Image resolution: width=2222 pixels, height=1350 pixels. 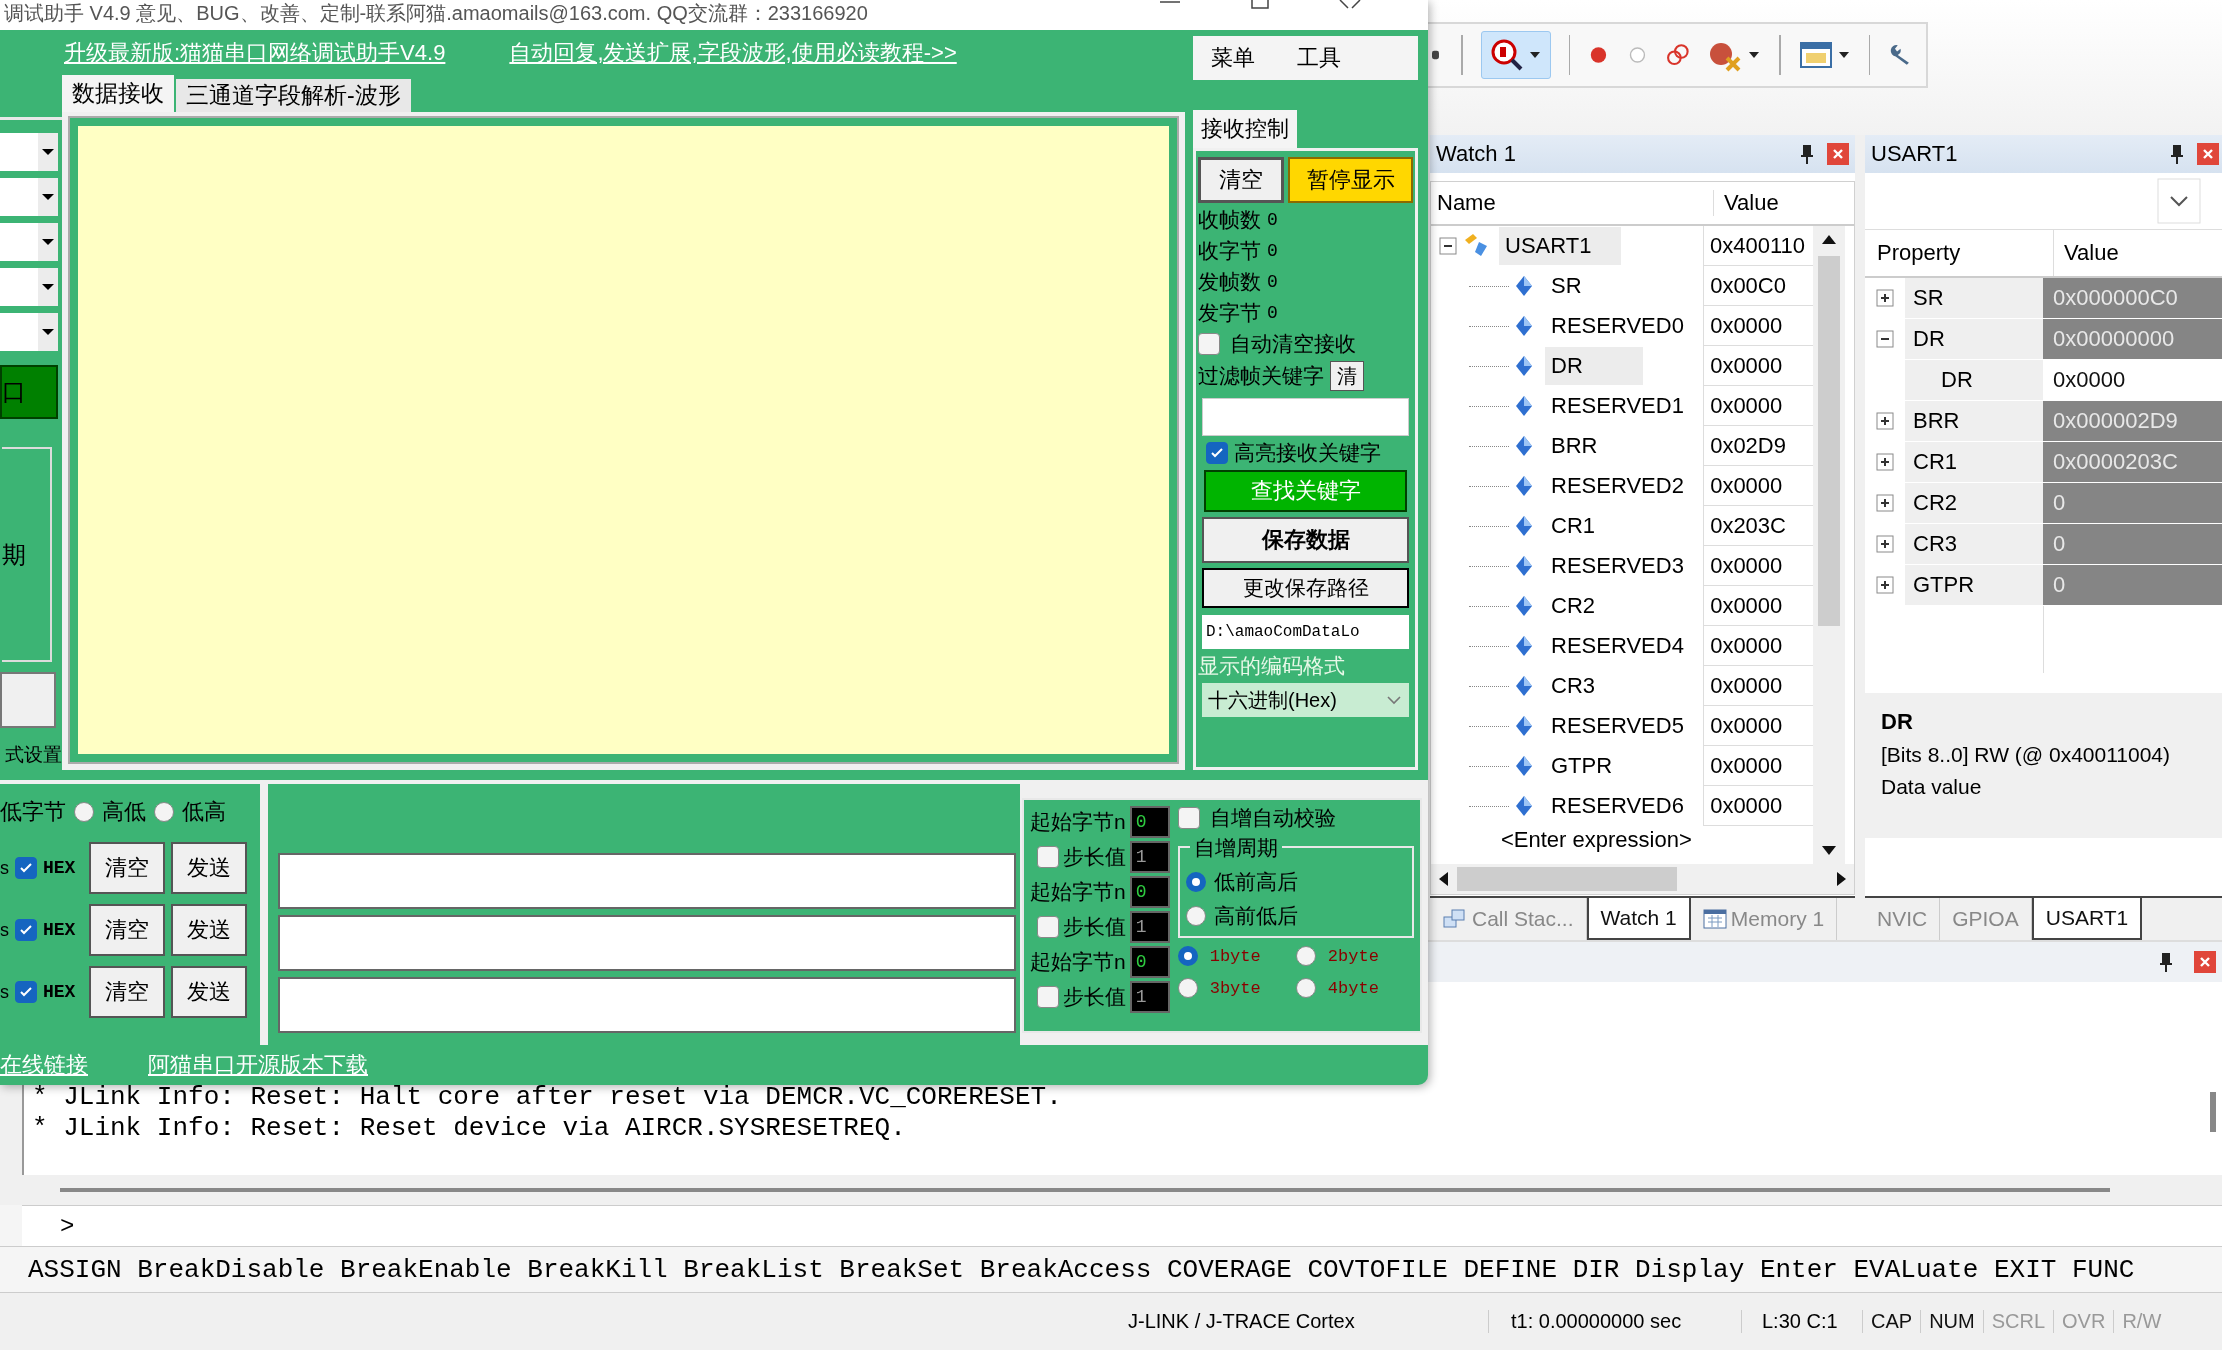 I want to click on filter-label: 过滤帧关键字, so click(x=1261, y=376).